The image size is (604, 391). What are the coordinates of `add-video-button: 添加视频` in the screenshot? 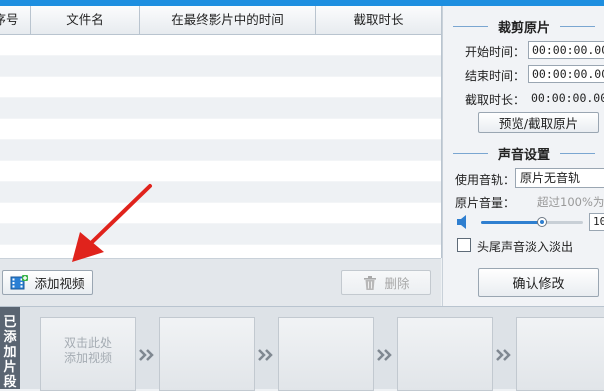 It's located at (47, 282).